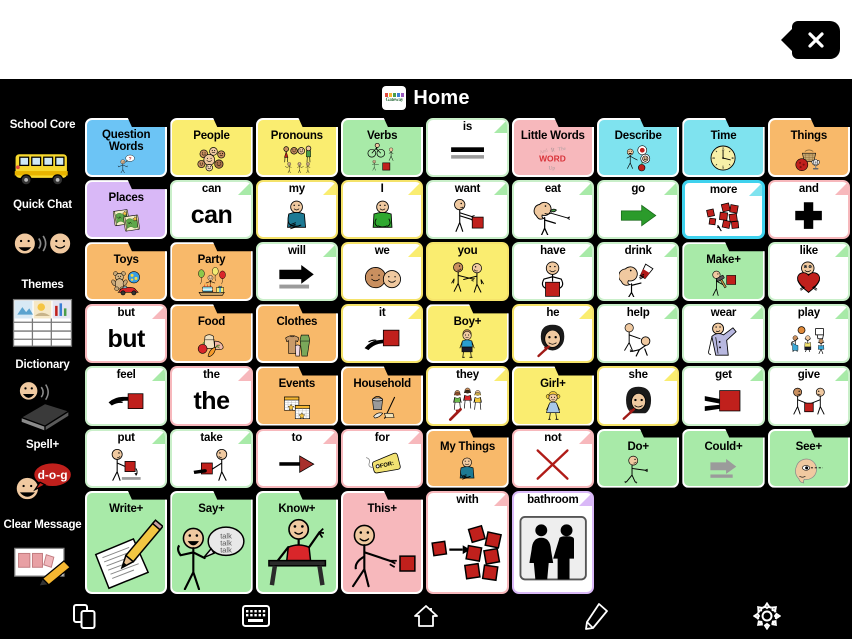 The image size is (852, 639). Describe the element at coordinates (211, 283) in the screenshot. I see `party-icon` at that location.